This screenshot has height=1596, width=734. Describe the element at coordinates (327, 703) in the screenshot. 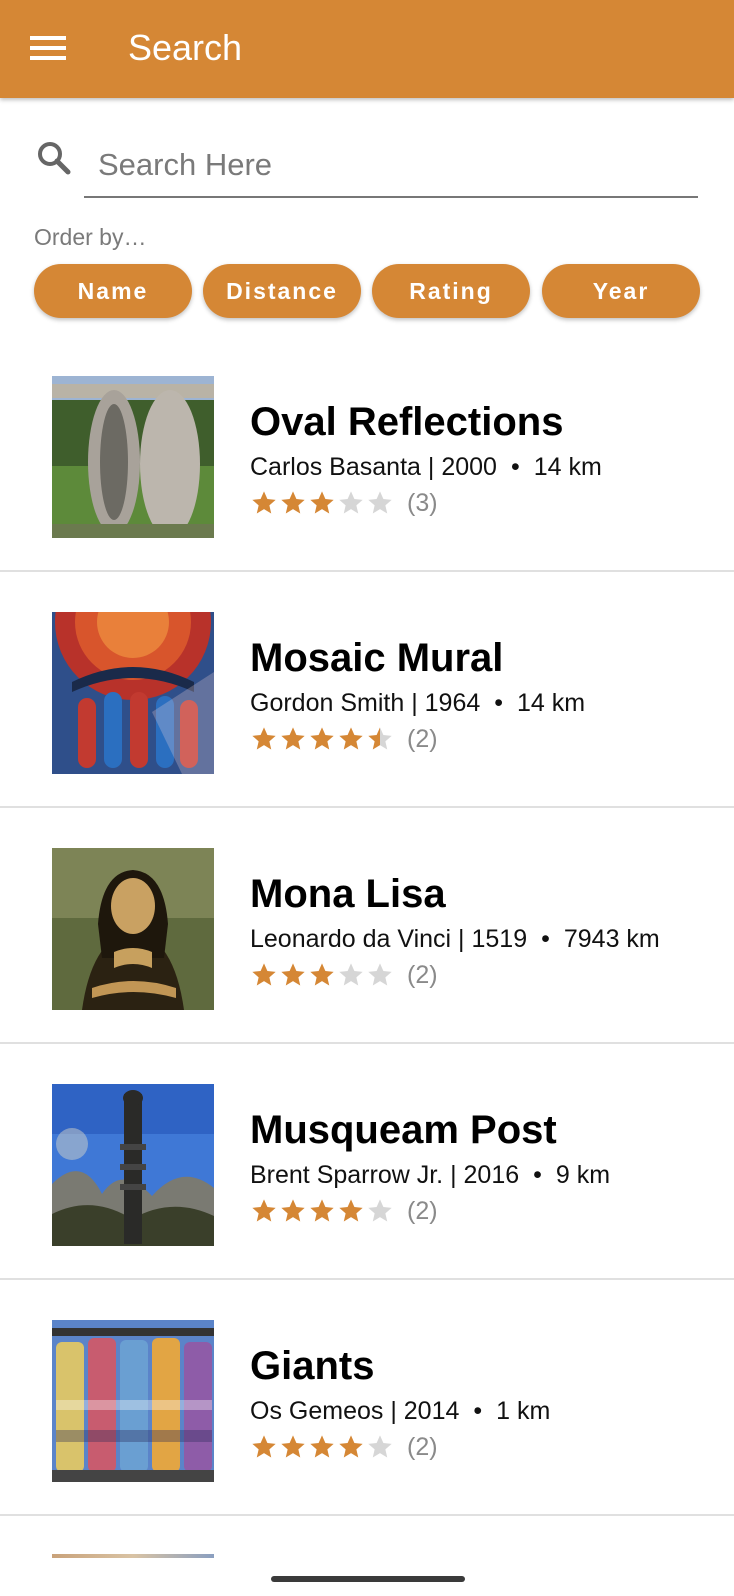

I see `item-artist: Gordon Smith` at that location.